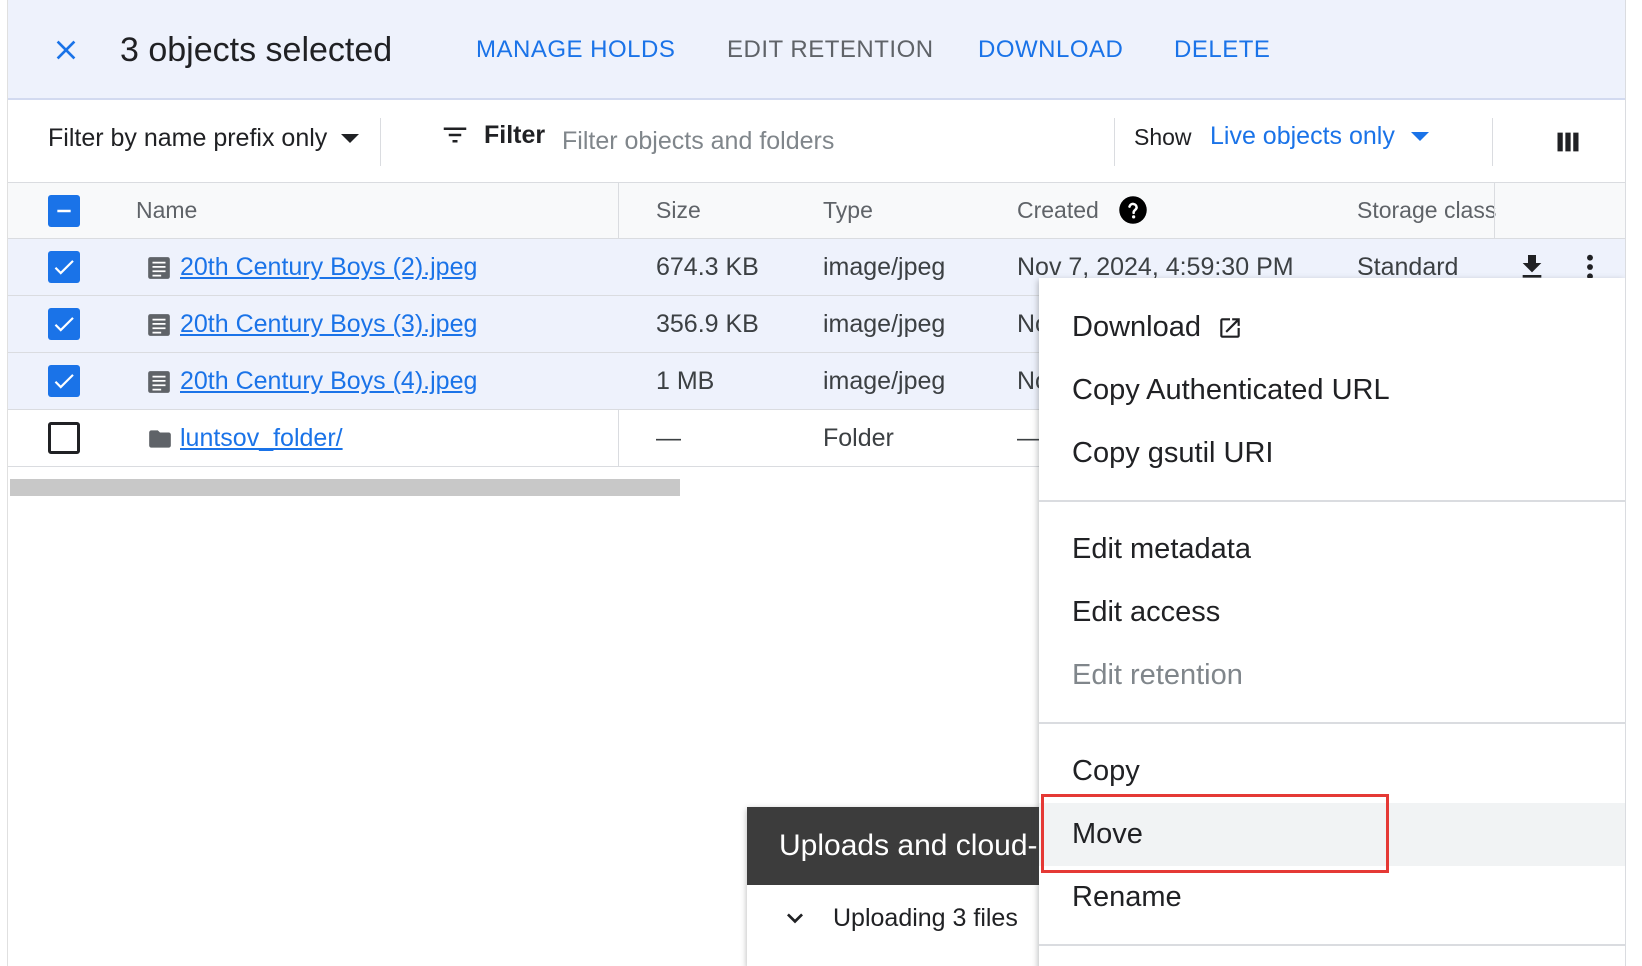 The height and width of the screenshot is (966, 1642). Describe the element at coordinates (1332, 327) in the screenshot. I see `menu-item-download: Download` at that location.